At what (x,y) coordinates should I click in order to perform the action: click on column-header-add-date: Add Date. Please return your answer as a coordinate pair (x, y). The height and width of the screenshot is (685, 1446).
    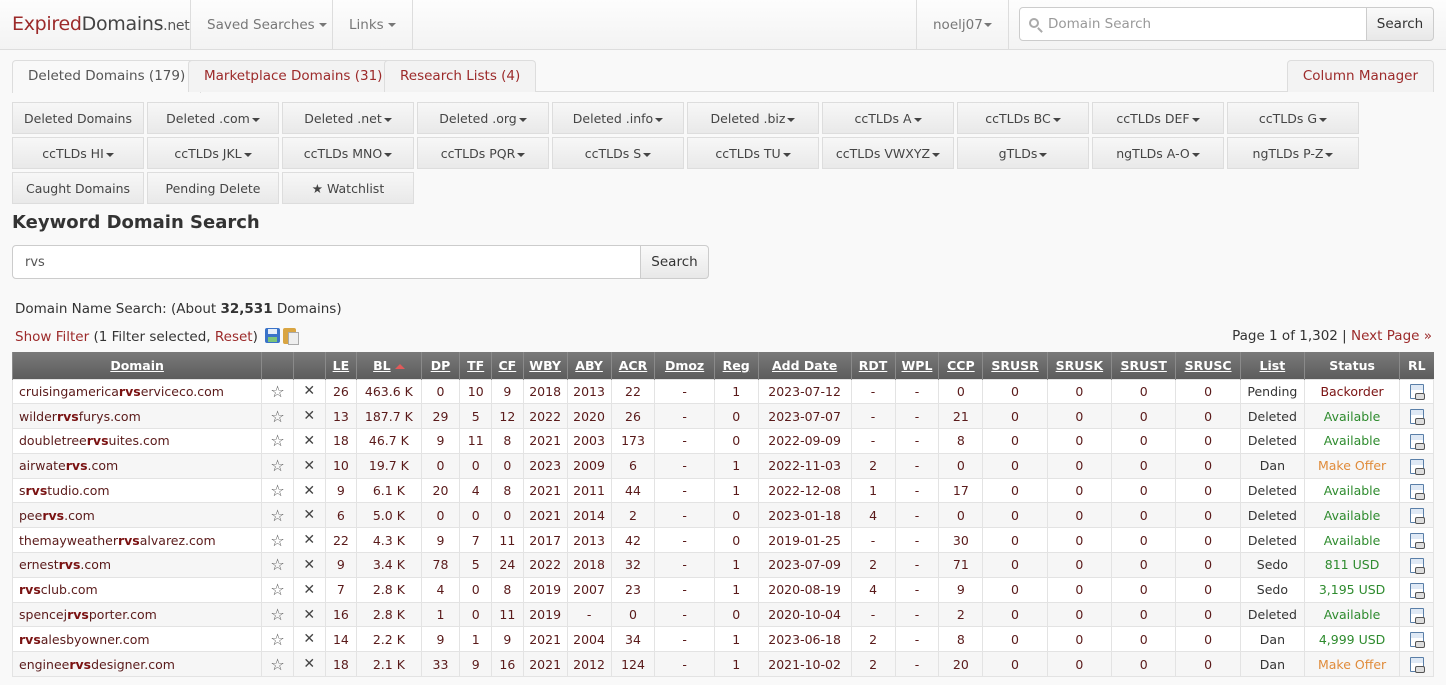
    Looking at the image, I should click on (804, 365).